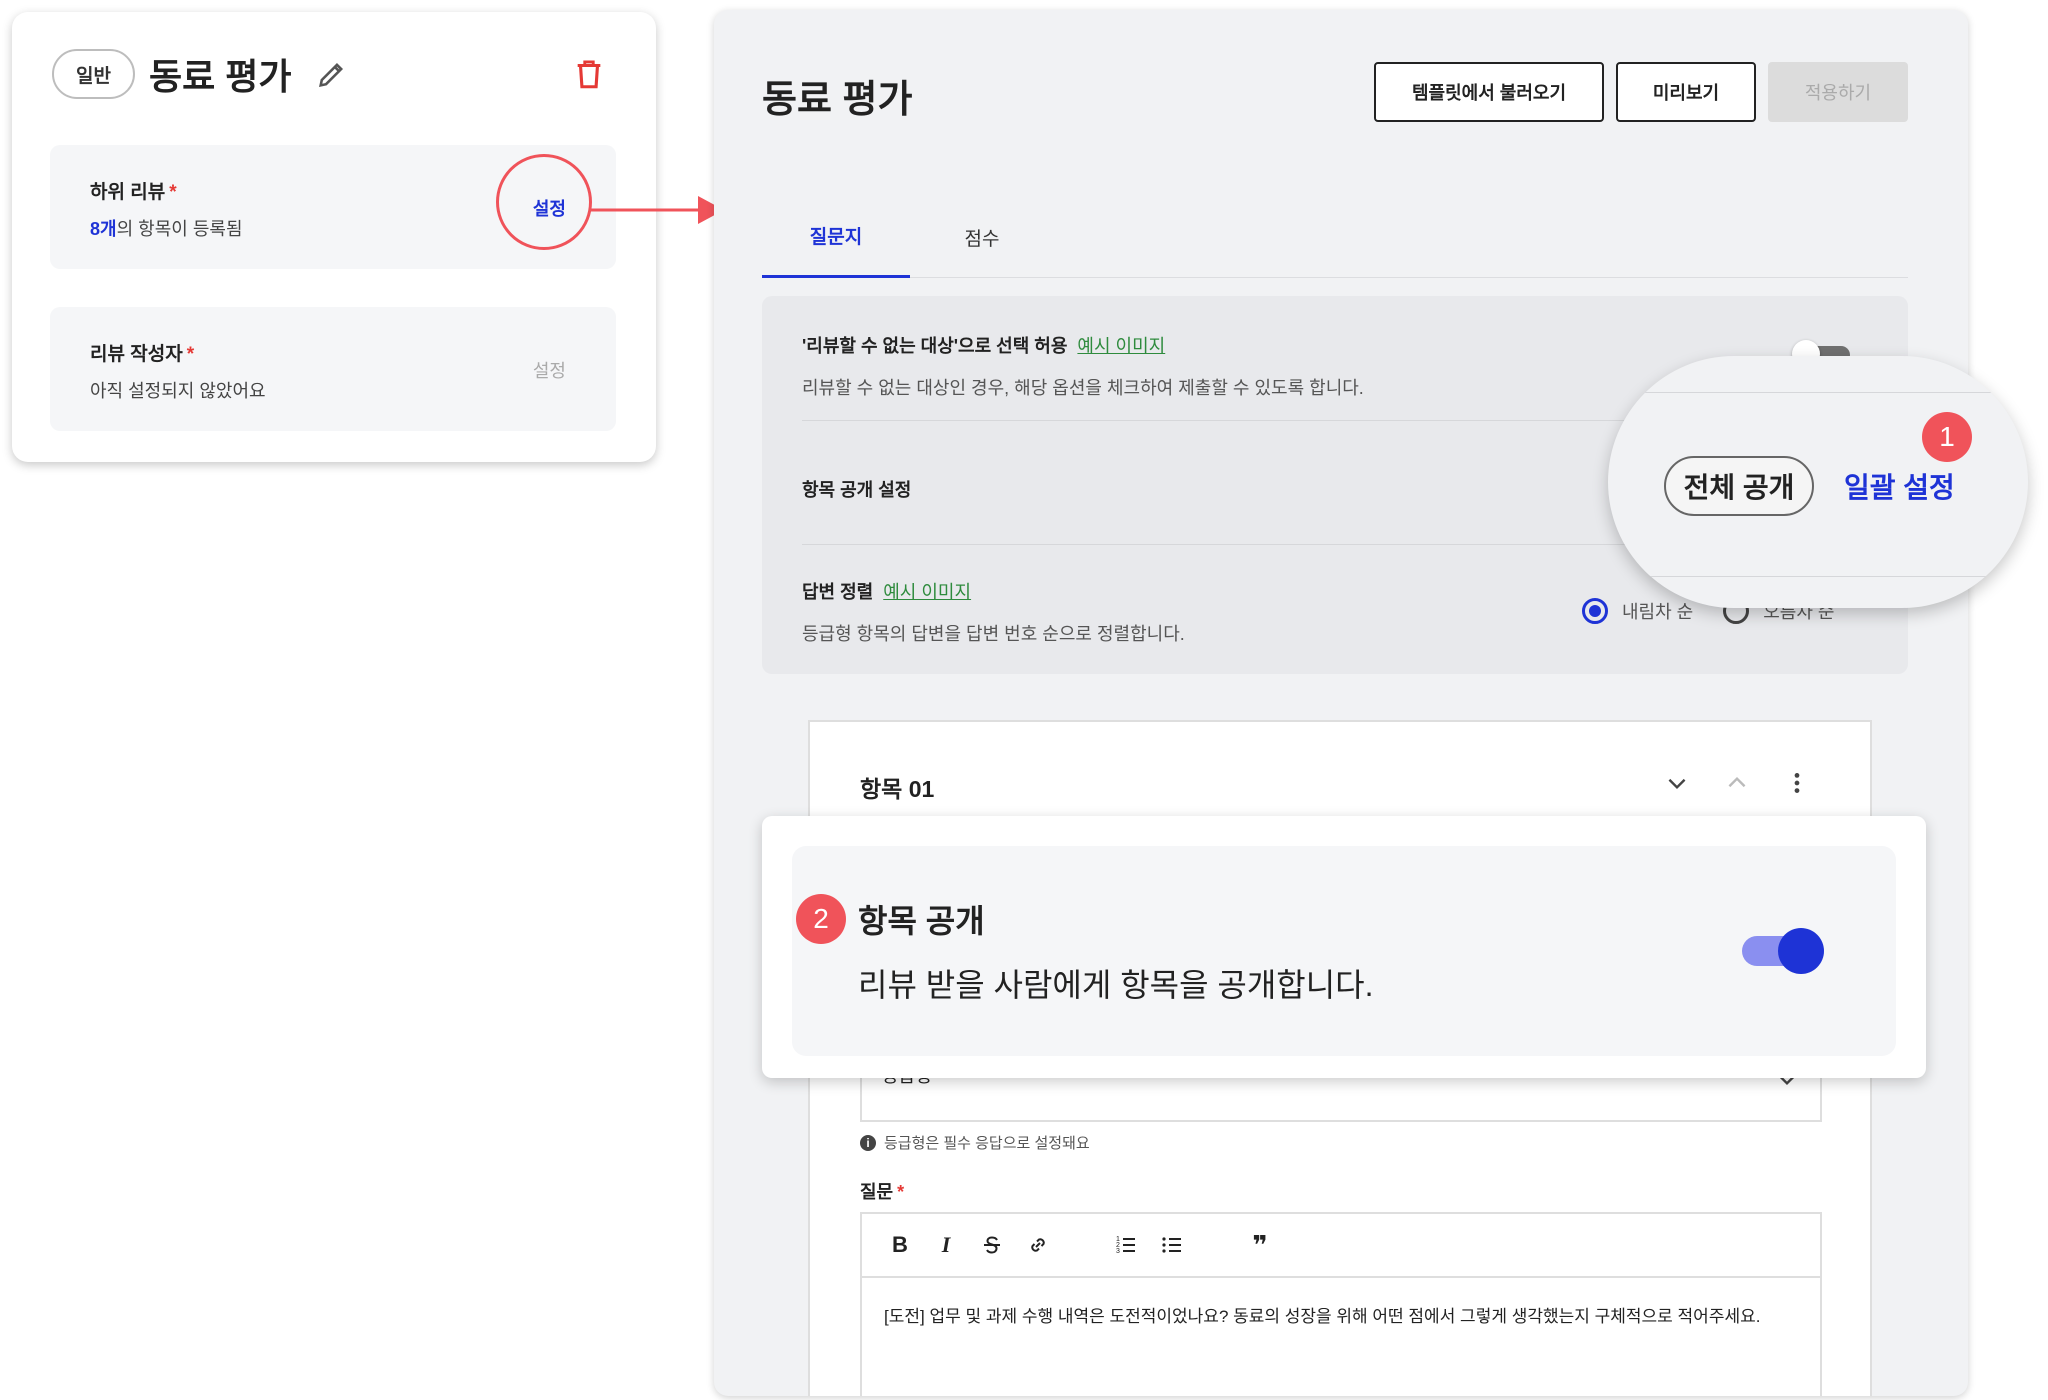 Image resolution: width=2048 pixels, height=1400 pixels. I want to click on reviewer-item: 리뷰 작성자 * 아직 설정되지 않았어요 설정, so click(333, 369).